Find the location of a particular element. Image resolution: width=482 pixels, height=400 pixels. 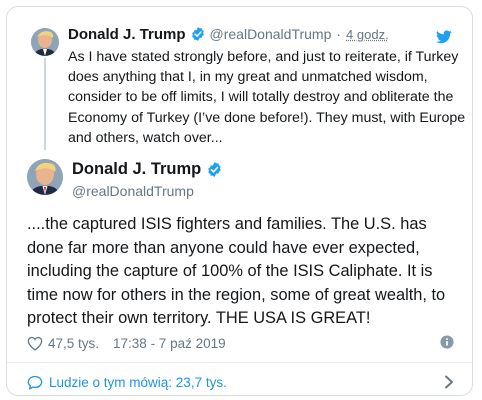

tweet-timestamp: 17:38 - 7 paź 2019 is located at coordinates (169, 343).